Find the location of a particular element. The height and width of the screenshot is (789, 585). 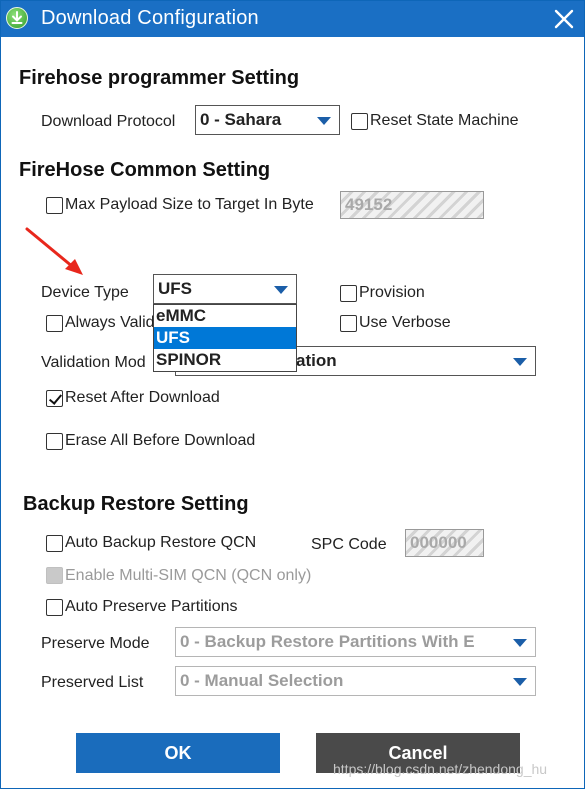

device-type-option-ufs: UFS is located at coordinates (225, 338).